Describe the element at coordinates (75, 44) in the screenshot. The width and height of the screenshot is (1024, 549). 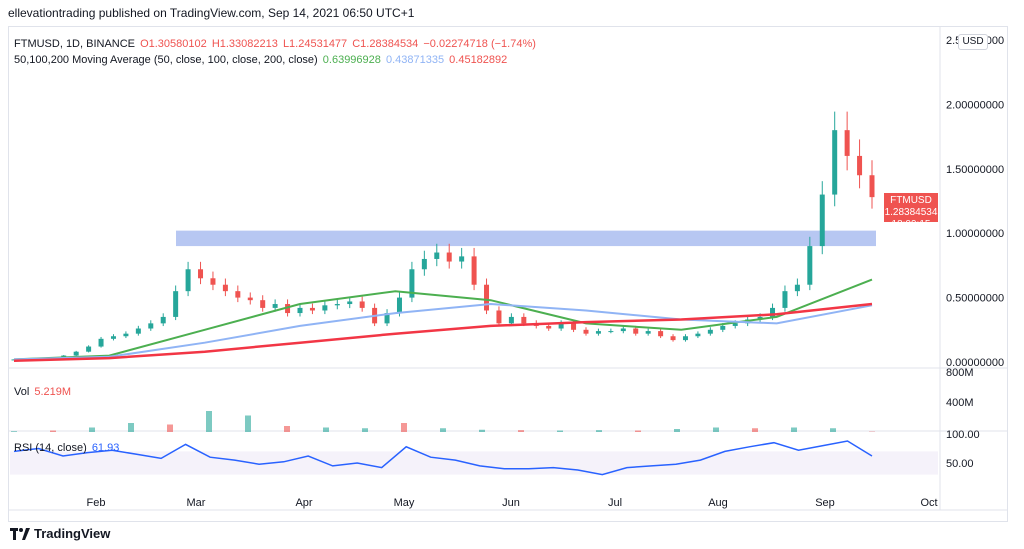
I see `symbol-name: FTMUSD, 1D, BINANCE` at that location.